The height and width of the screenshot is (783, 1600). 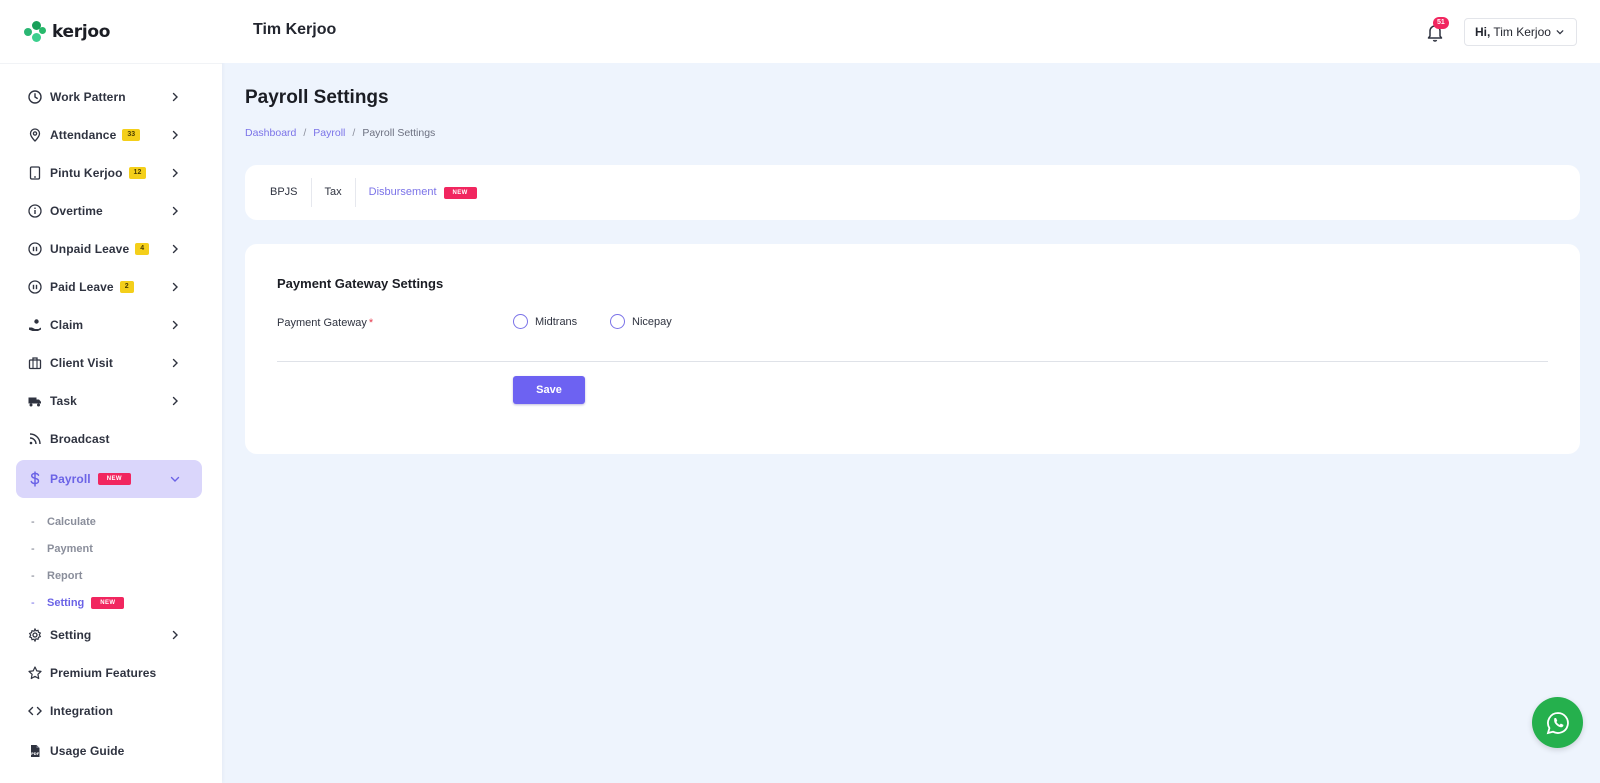 I want to click on sidebar-item-label: Setting, so click(x=71, y=635).